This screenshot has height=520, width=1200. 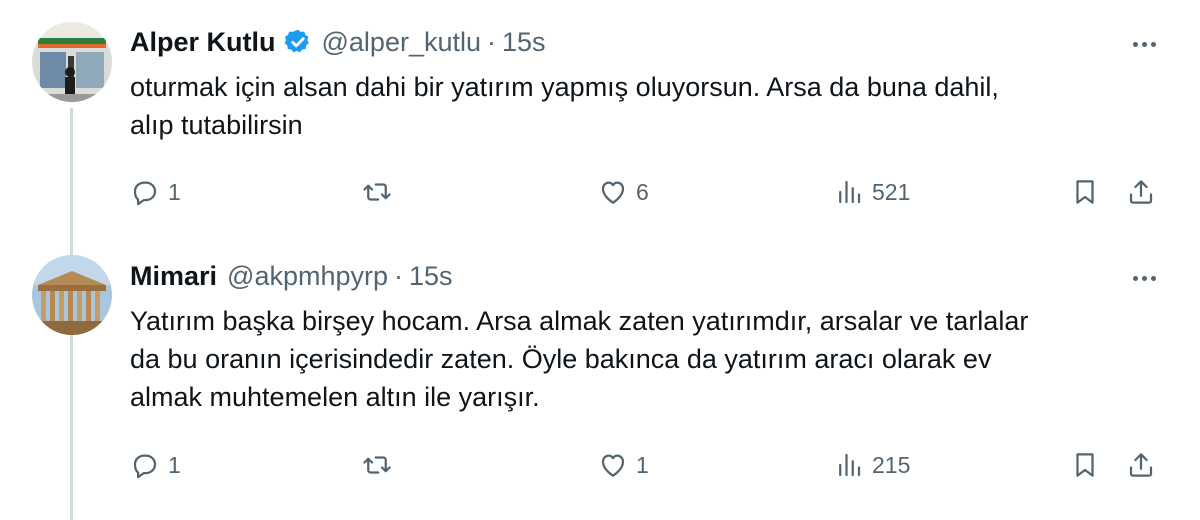 I want to click on like-count: 1, so click(x=642, y=464).